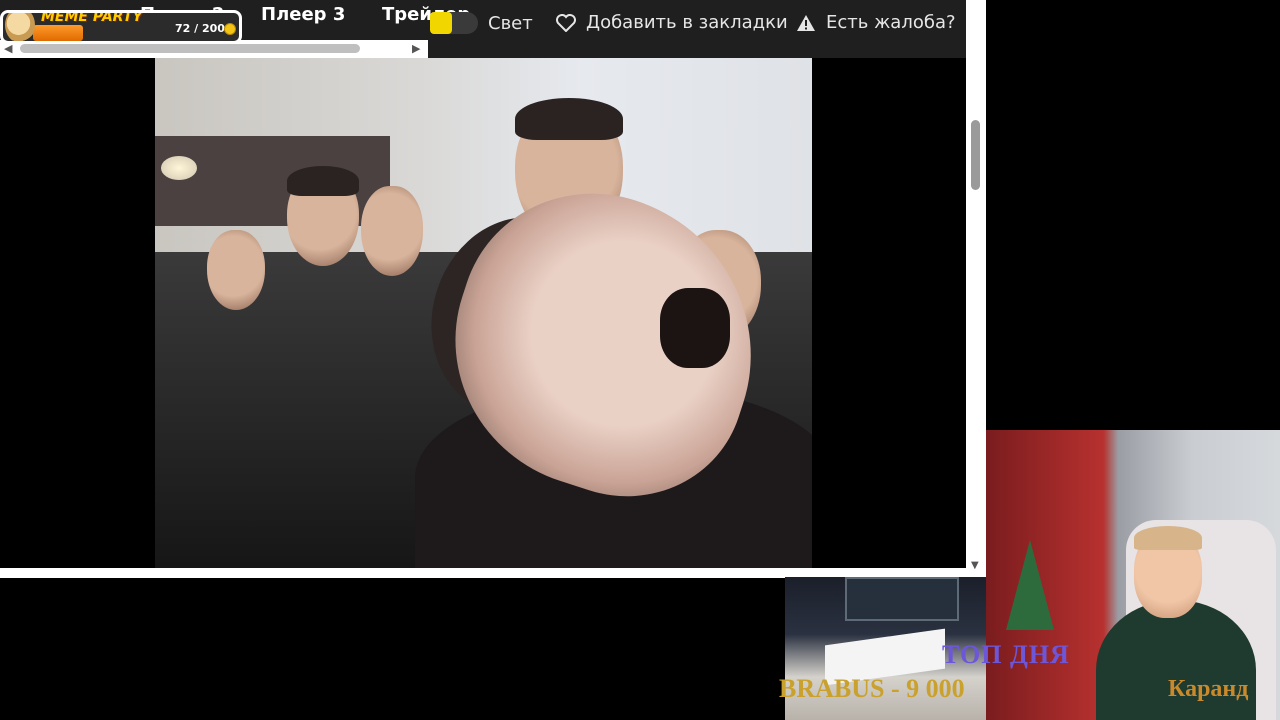 This screenshot has width=1280, height=720. What do you see at coordinates (230, 29) in the screenshot?
I see `coin-icon` at bounding box center [230, 29].